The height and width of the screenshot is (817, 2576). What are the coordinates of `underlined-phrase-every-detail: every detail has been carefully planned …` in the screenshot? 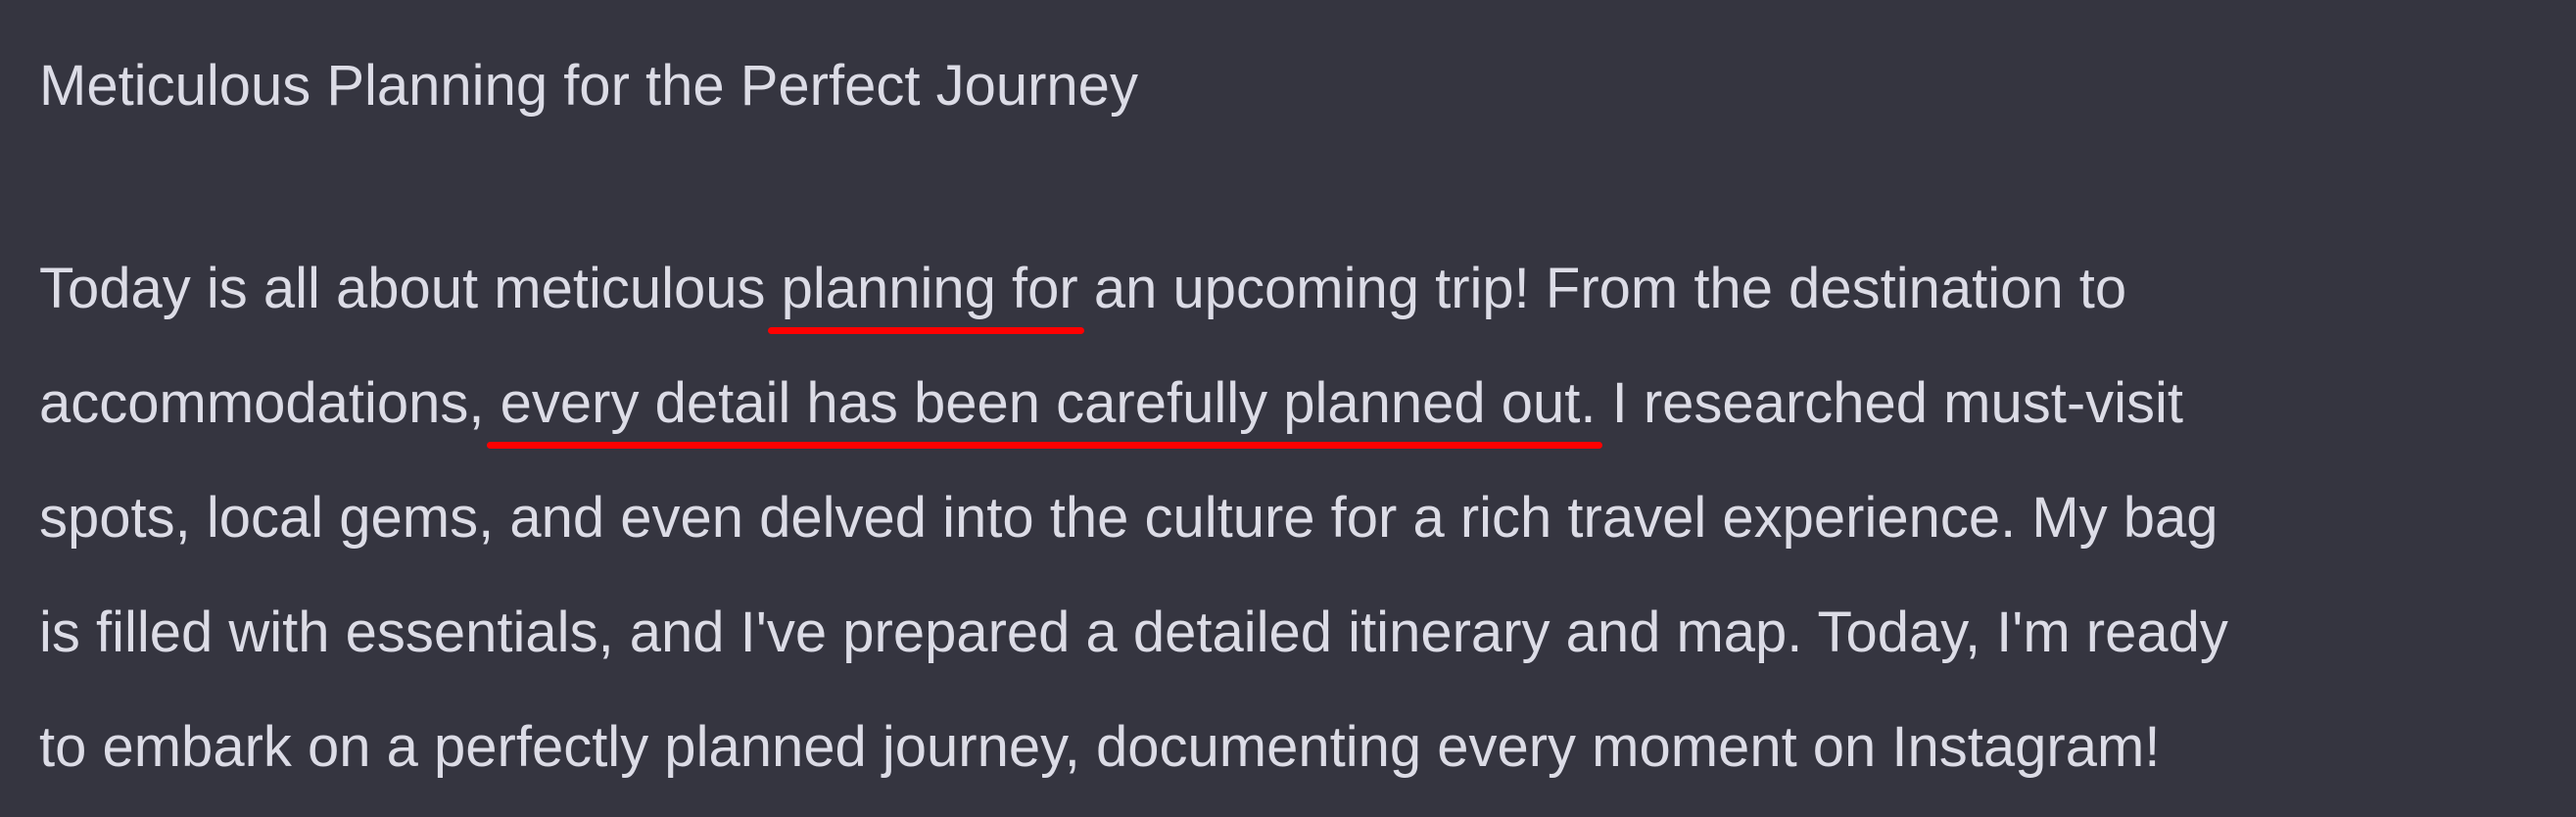 It's located at (1048, 403).